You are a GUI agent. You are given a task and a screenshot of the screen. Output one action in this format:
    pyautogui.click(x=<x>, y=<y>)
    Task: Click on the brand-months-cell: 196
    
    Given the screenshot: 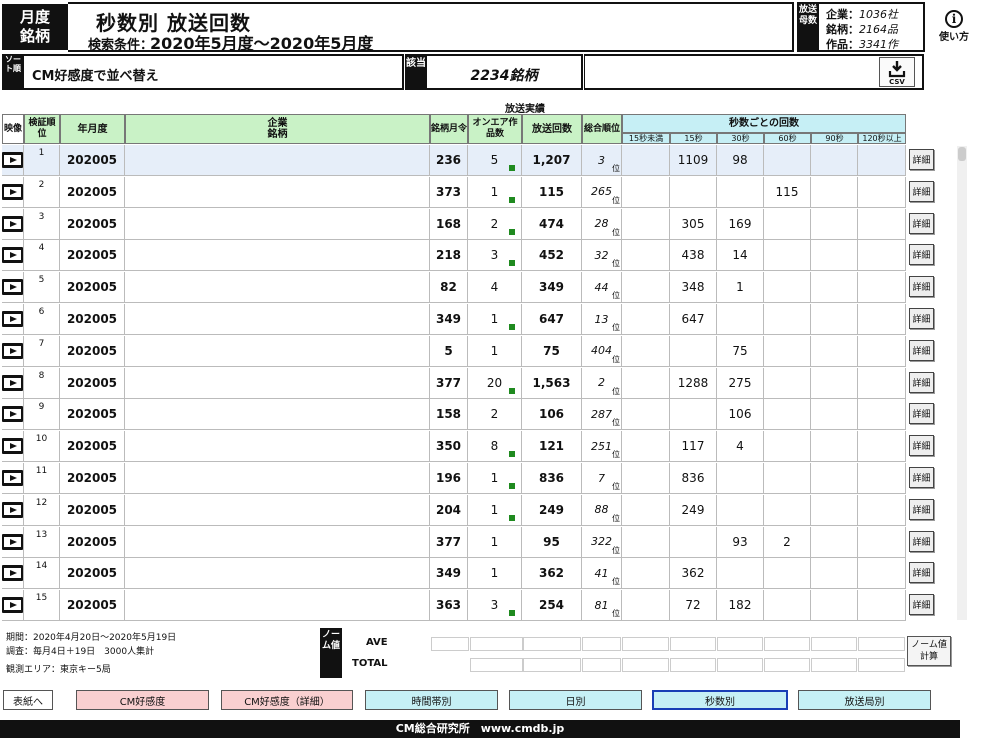 What is the action you would take?
    pyautogui.click(x=449, y=478)
    